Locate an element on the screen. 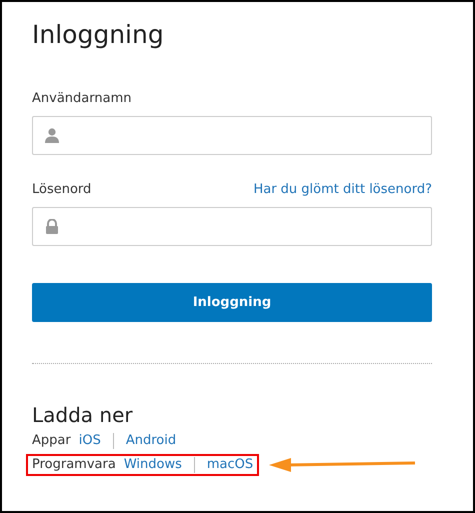  forgot-password-link: Har du glömt ditt lösenord? is located at coordinates (342, 189).